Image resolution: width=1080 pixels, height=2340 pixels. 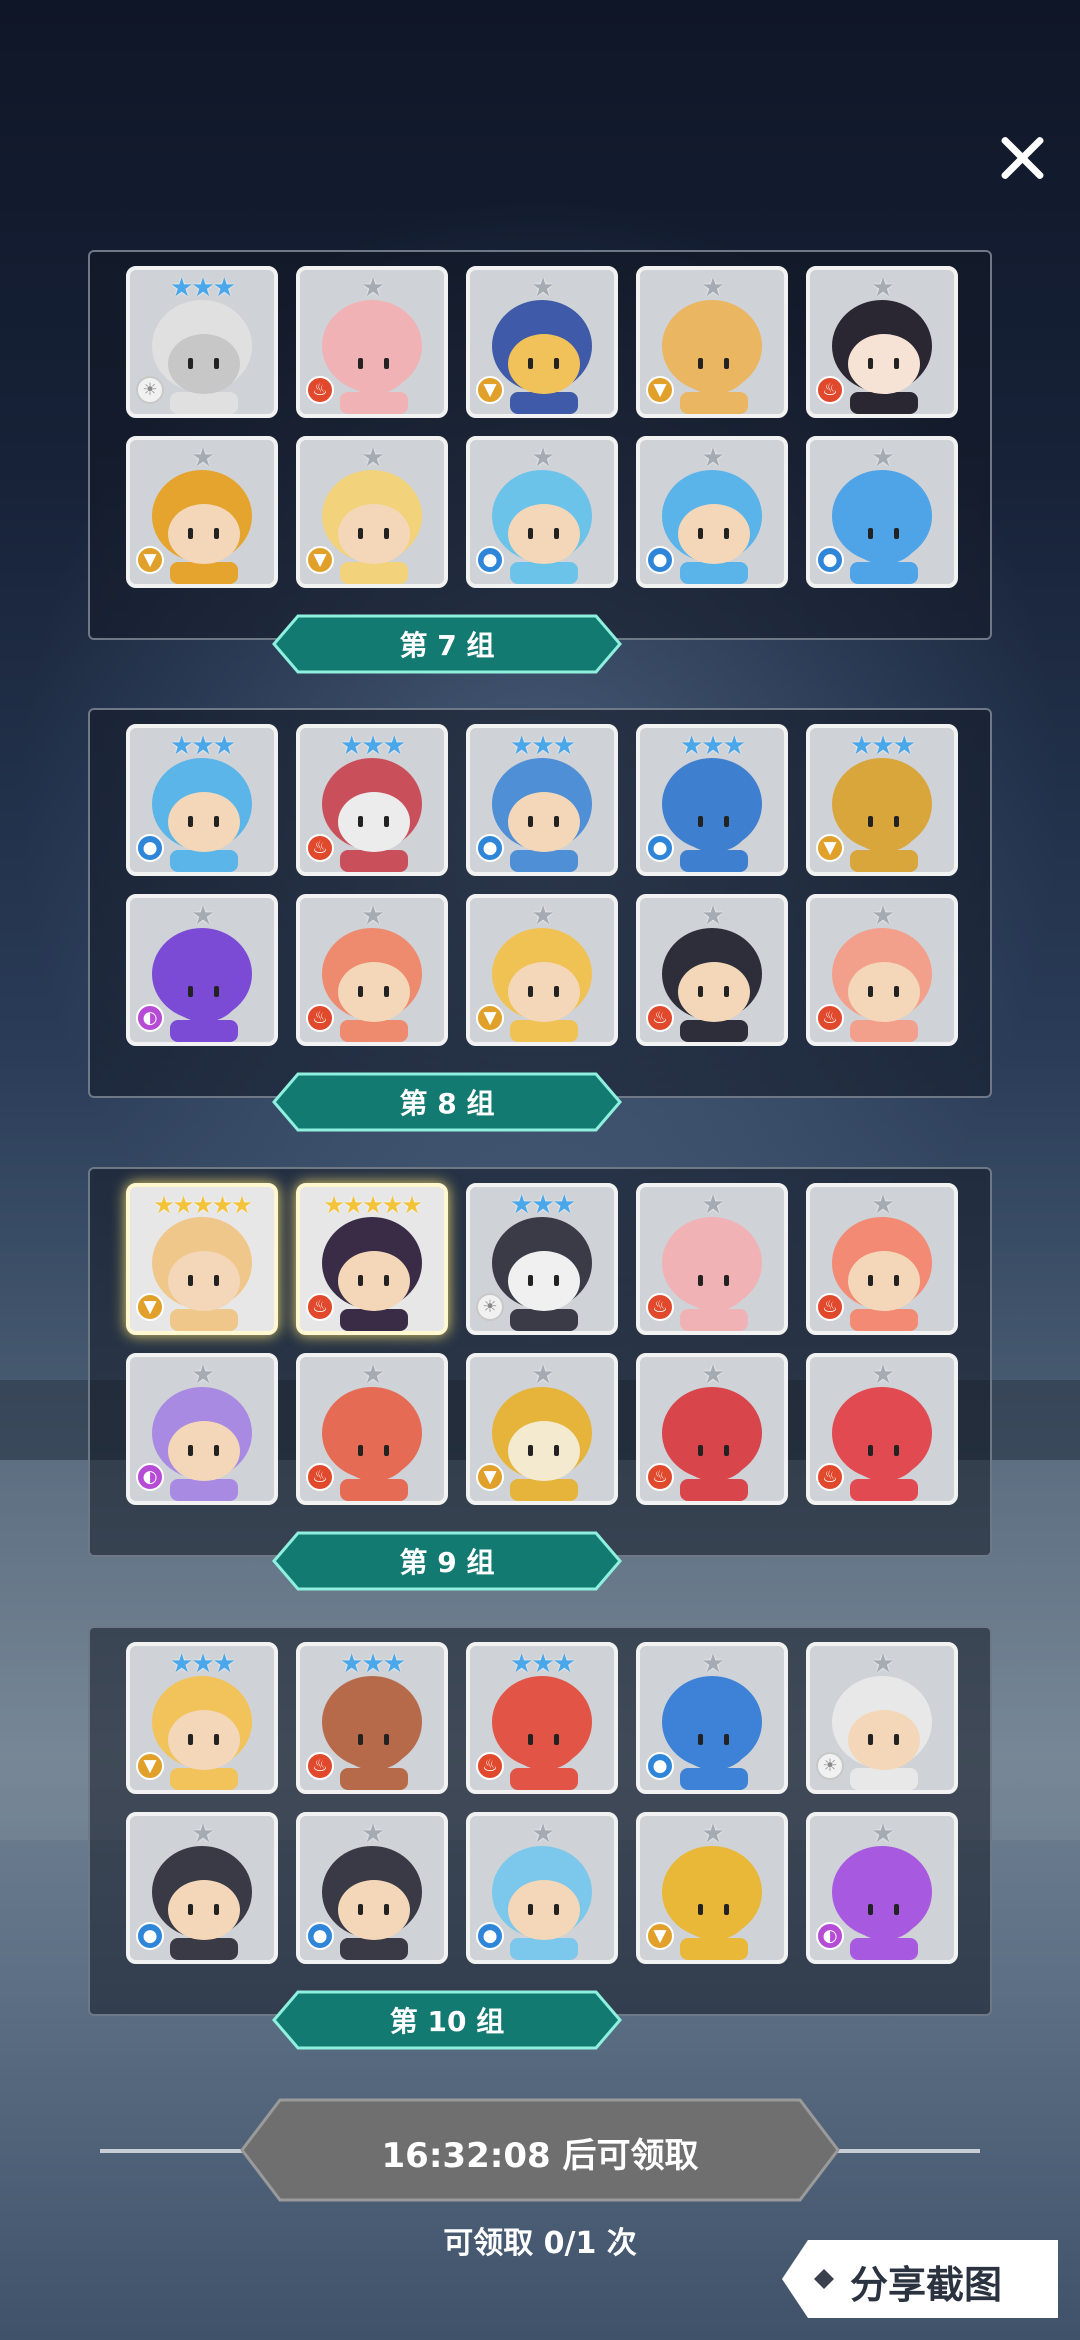 I want to click on hero-grid: ★★★ ▼ ★★★ ♨ ★★★ ♨ ★ ● ★ ☀ ★ ● ★ ● ★ ● ★ ▼ ★ ◐, so click(x=542, y=1803).